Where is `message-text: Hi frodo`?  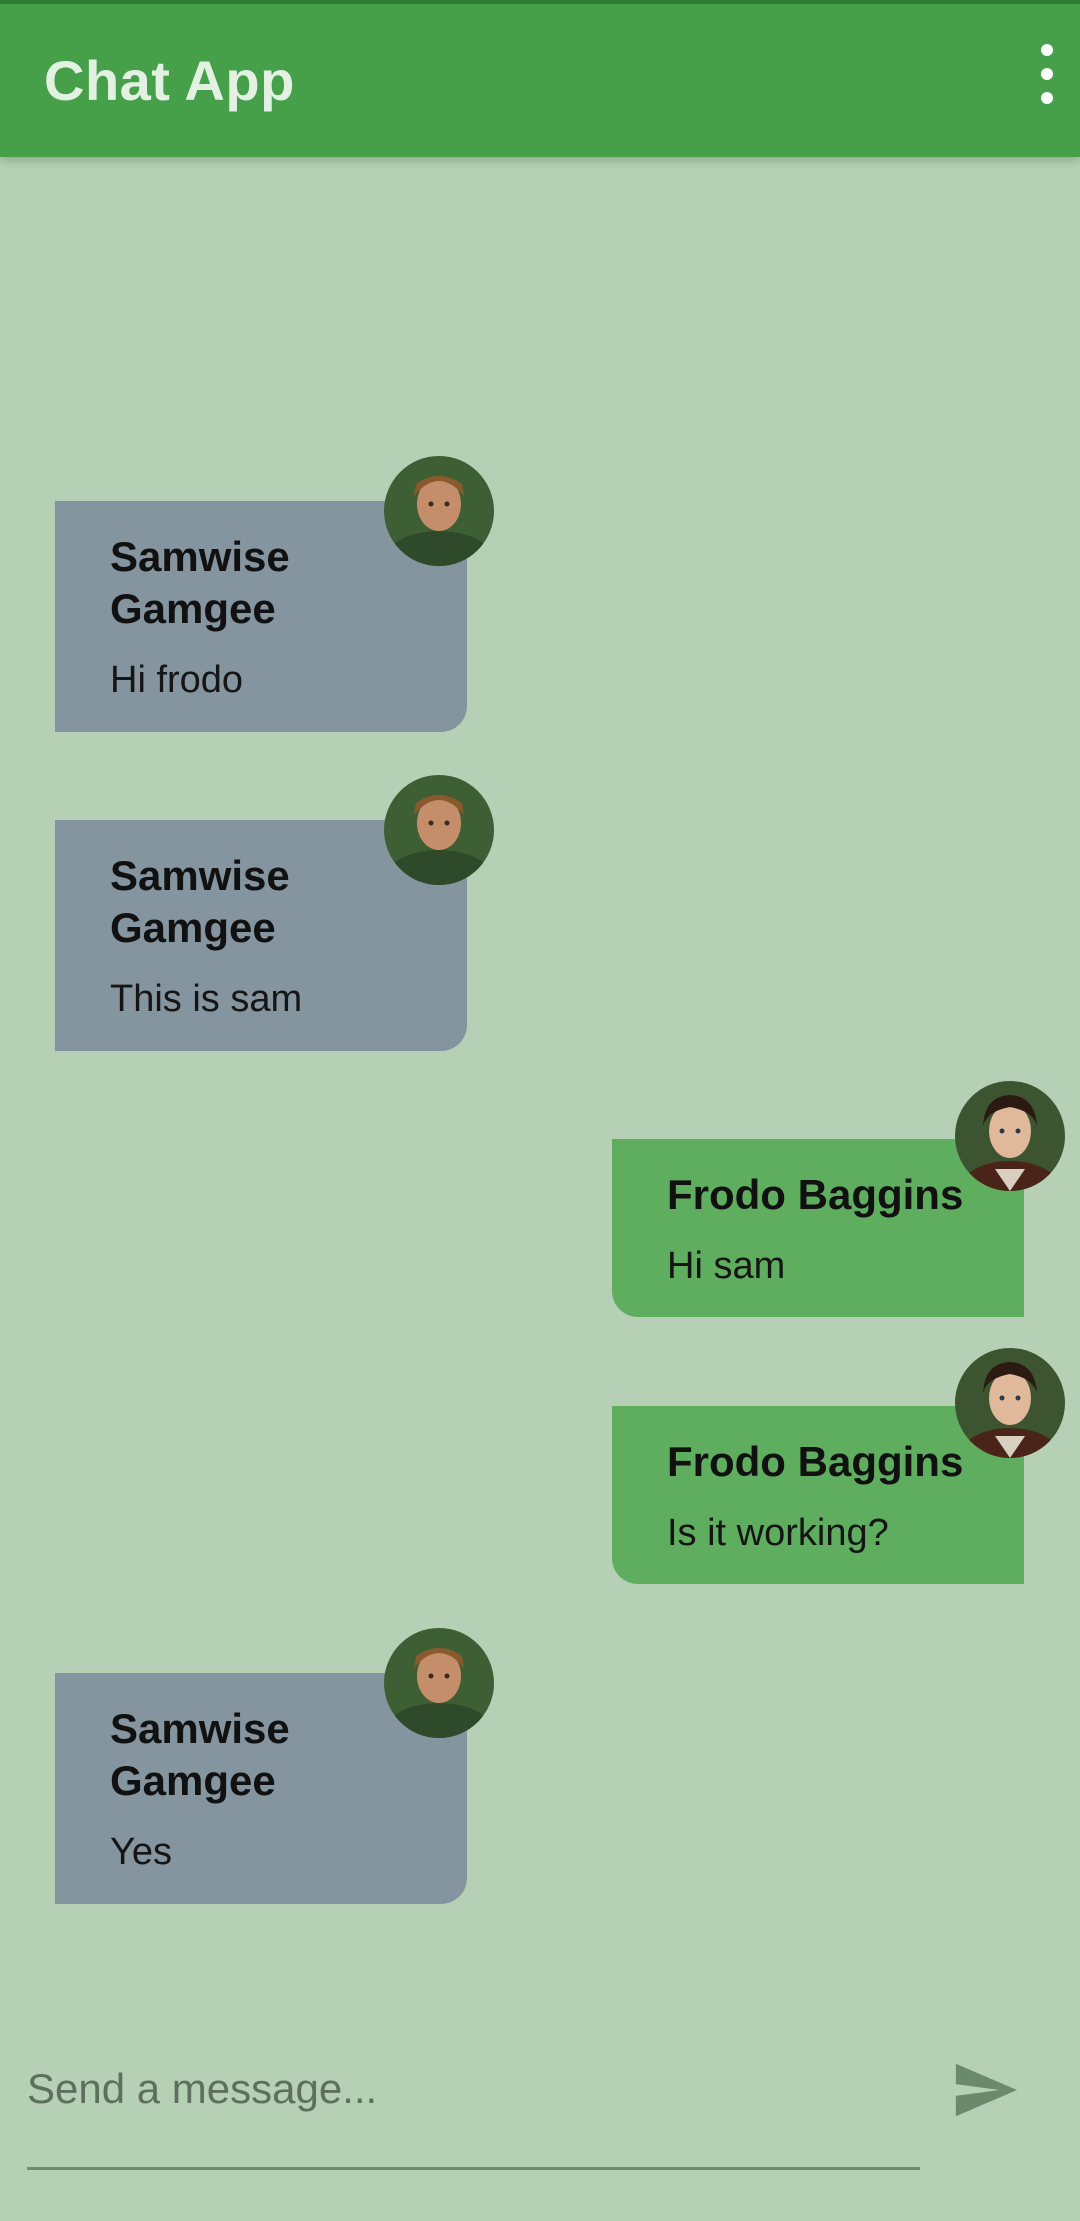
message-text: Hi frodo is located at coordinates (177, 680).